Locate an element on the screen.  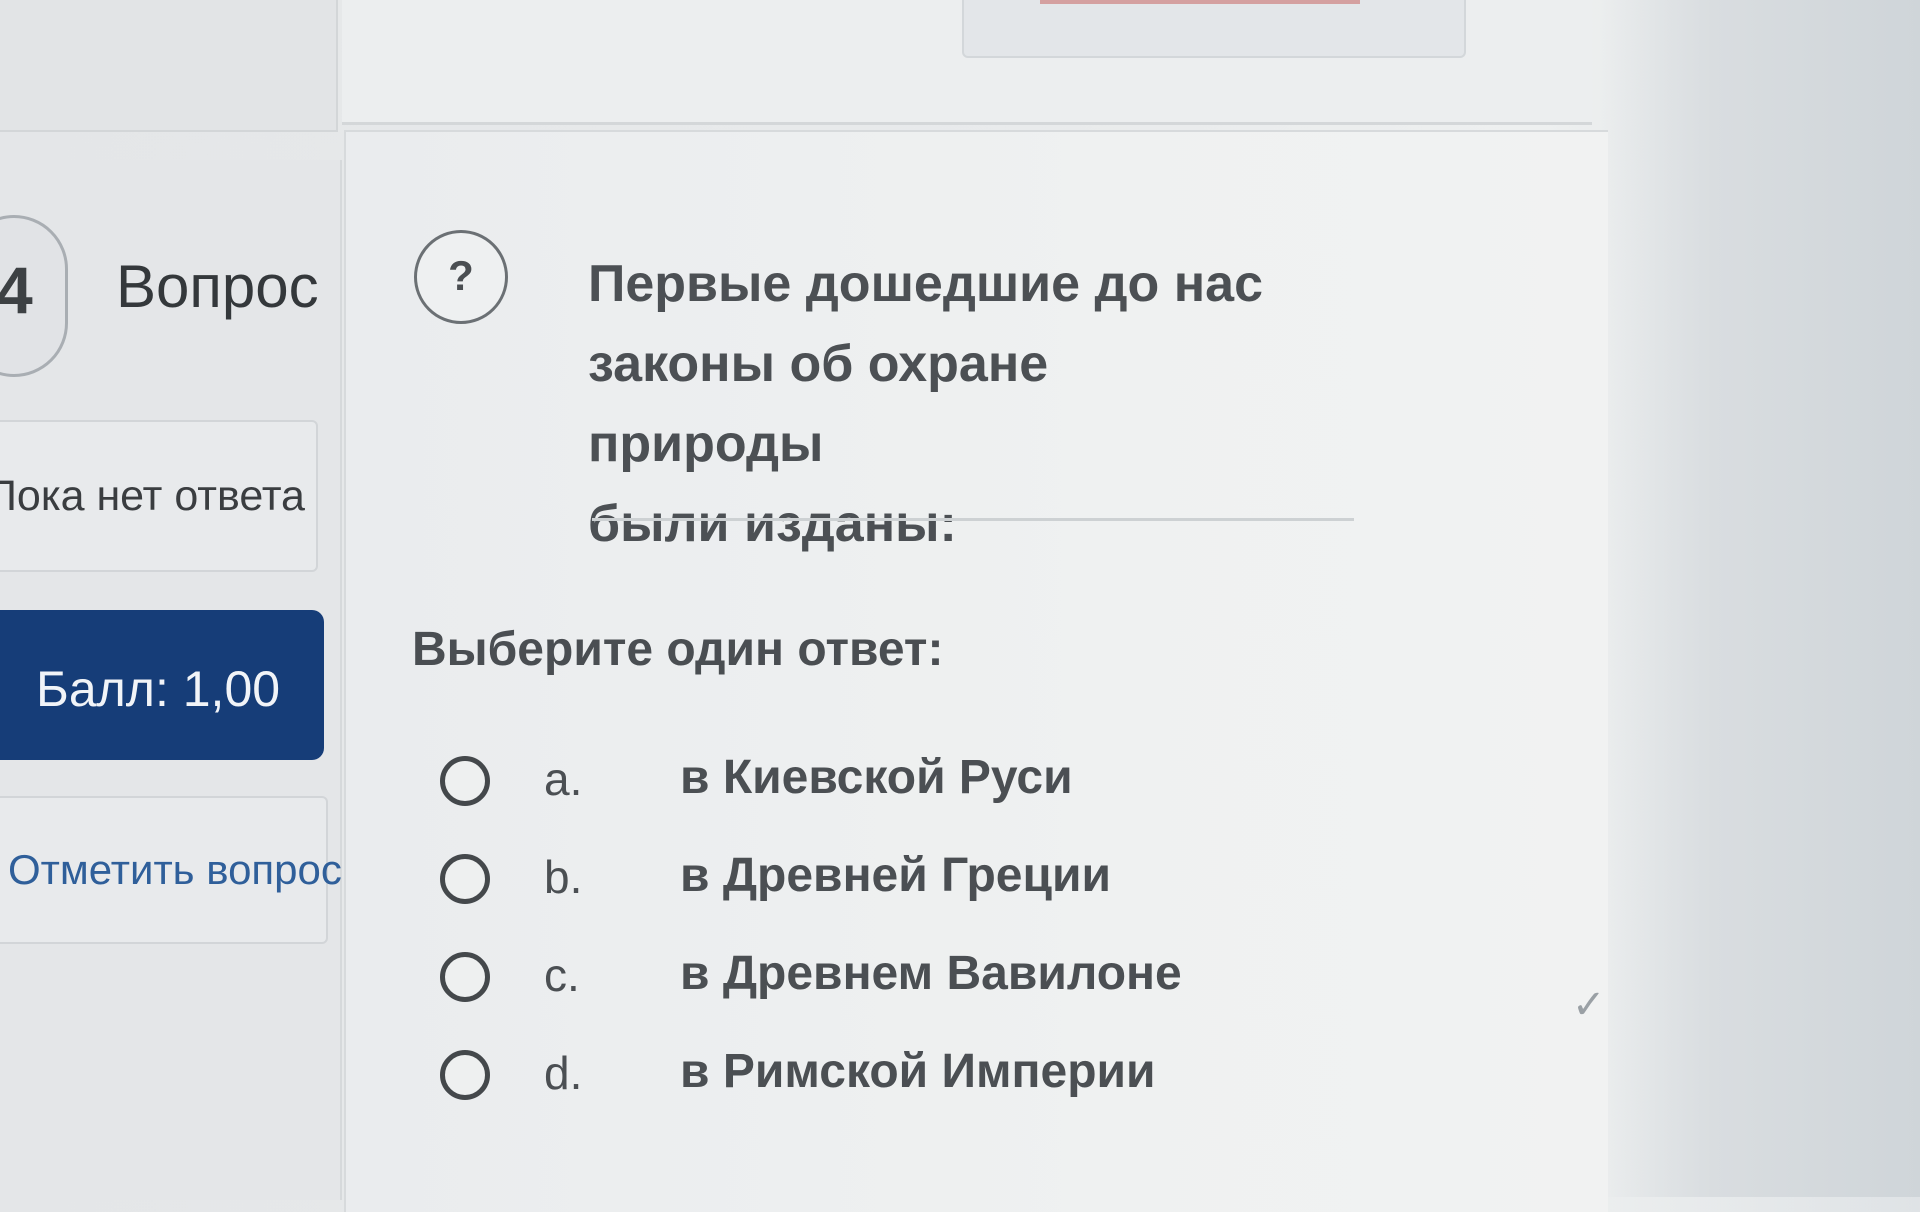
radio-button-b is located at coordinates (465, 879).